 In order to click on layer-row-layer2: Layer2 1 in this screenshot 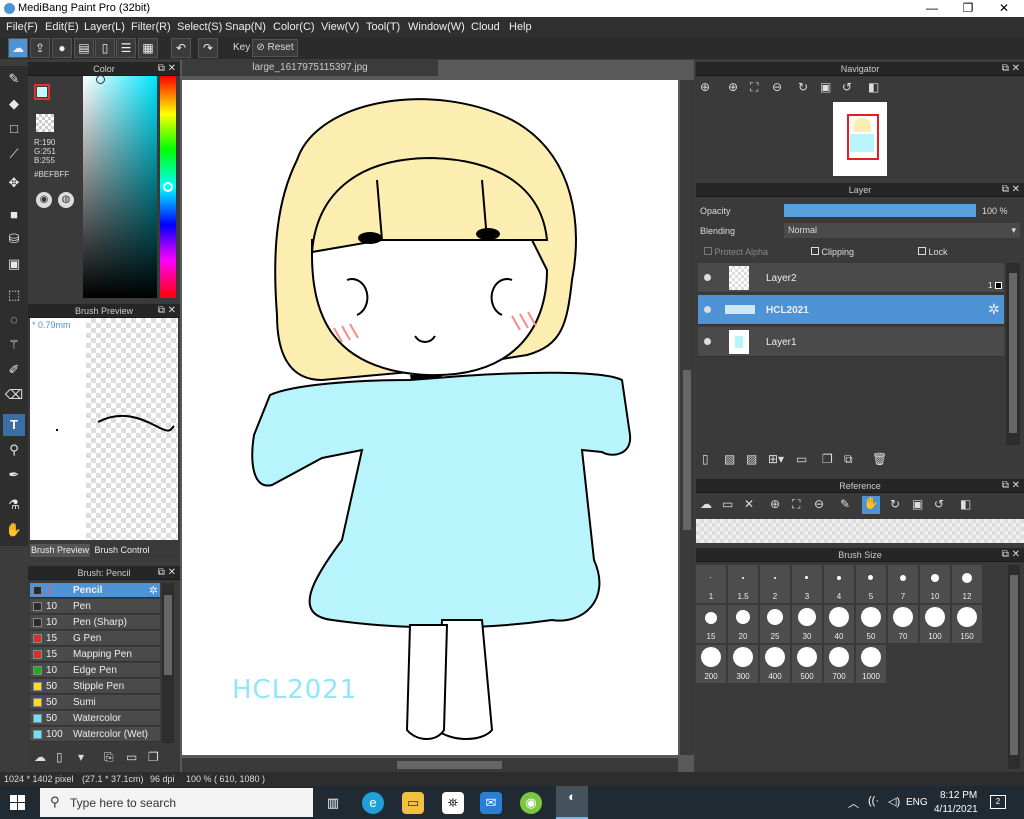, I will do `click(851, 278)`.